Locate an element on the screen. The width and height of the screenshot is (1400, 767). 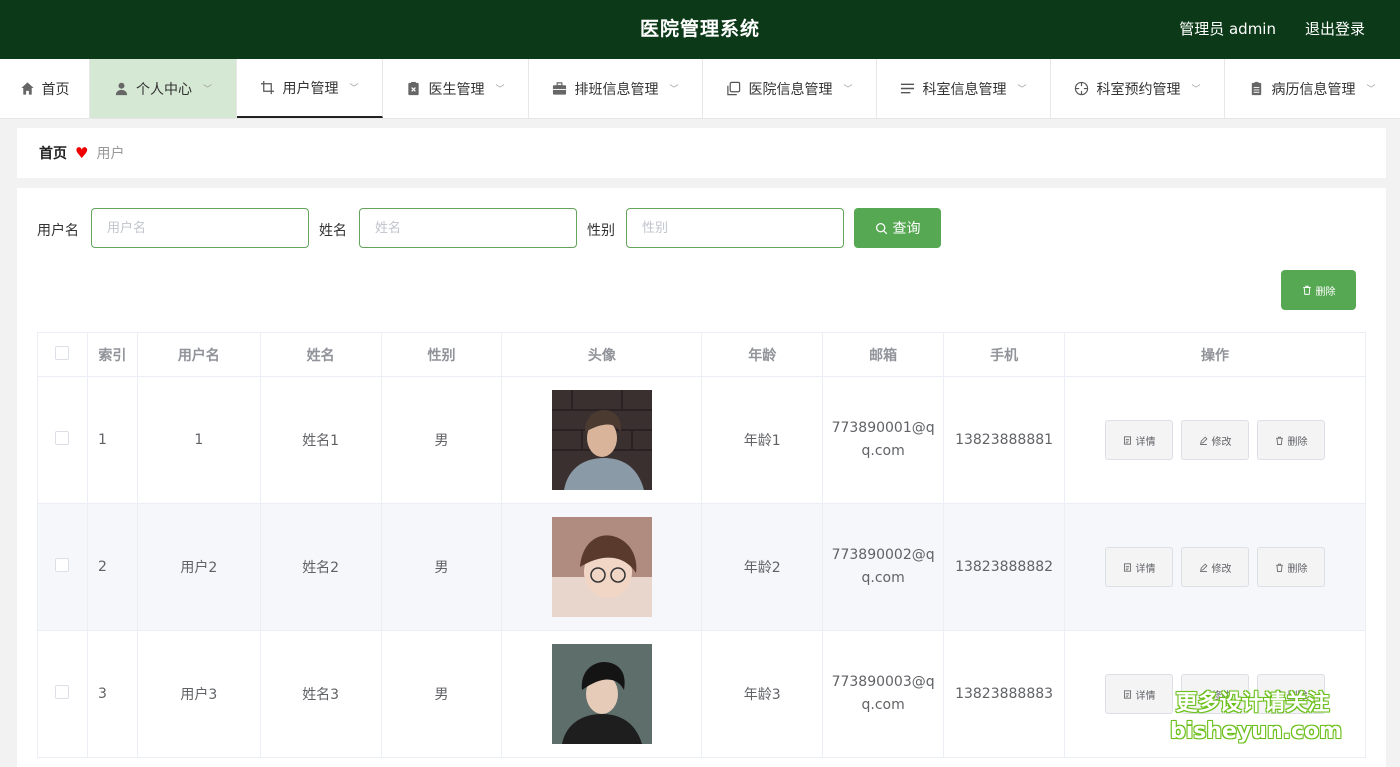
table-header-row: 索引 用户名 姓名 性别 头像 年龄 邮箱 手机 操作 is located at coordinates (701, 354).